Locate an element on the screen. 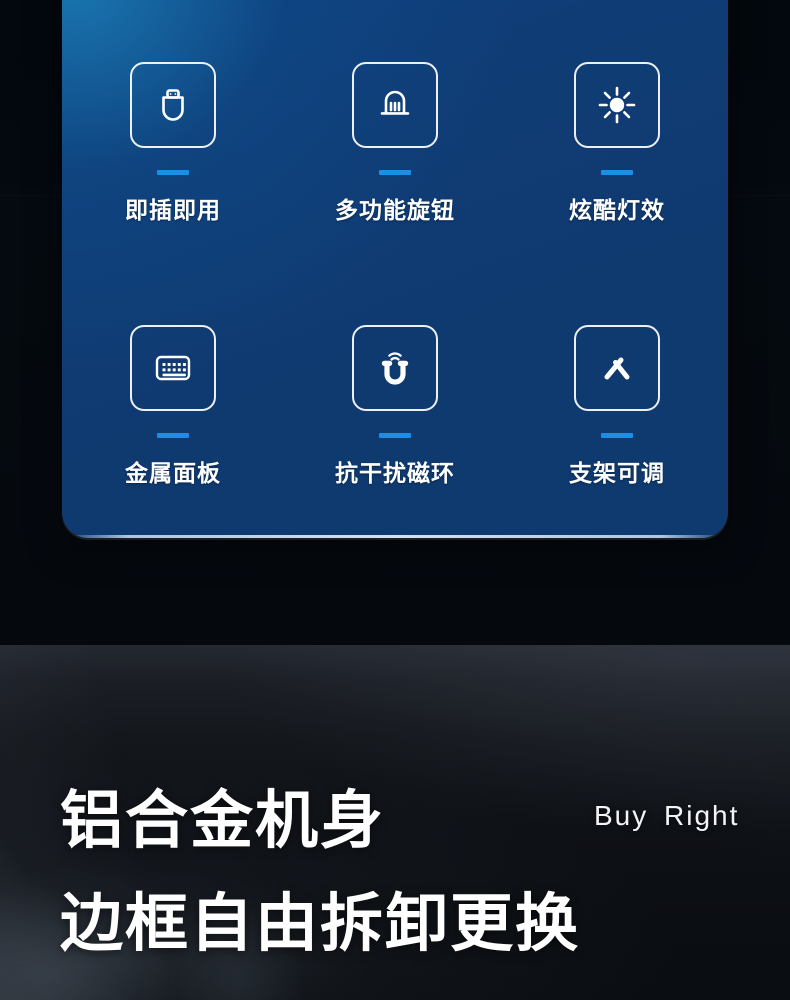  feature-cell-metal-panel: 金属面板 is located at coordinates (173, 406).